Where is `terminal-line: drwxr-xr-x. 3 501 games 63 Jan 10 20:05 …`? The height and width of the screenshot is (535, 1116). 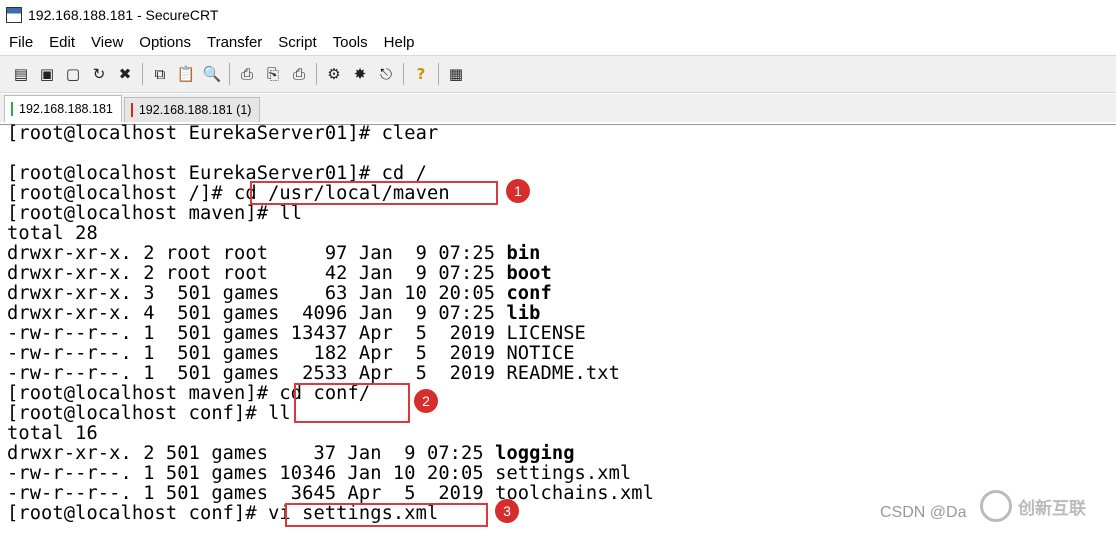 terminal-line: drwxr-xr-x. 3 501 games 63 Jan 10 20:05 … is located at coordinates (279, 294).